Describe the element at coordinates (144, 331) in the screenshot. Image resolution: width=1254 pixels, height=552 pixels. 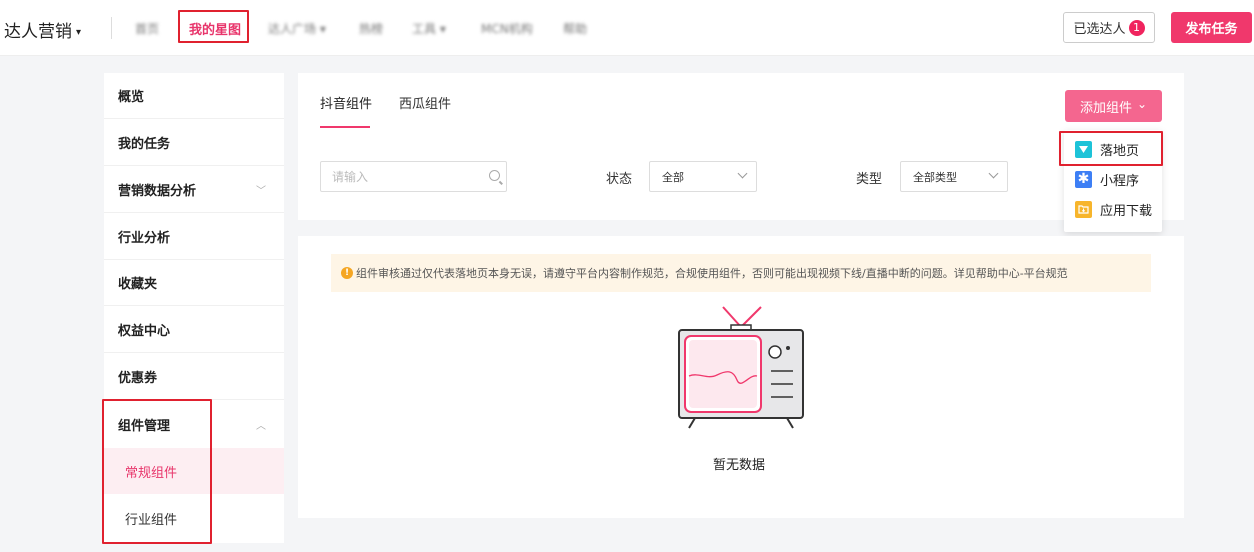
I see `sidebar-item-label: 权益中心` at that location.